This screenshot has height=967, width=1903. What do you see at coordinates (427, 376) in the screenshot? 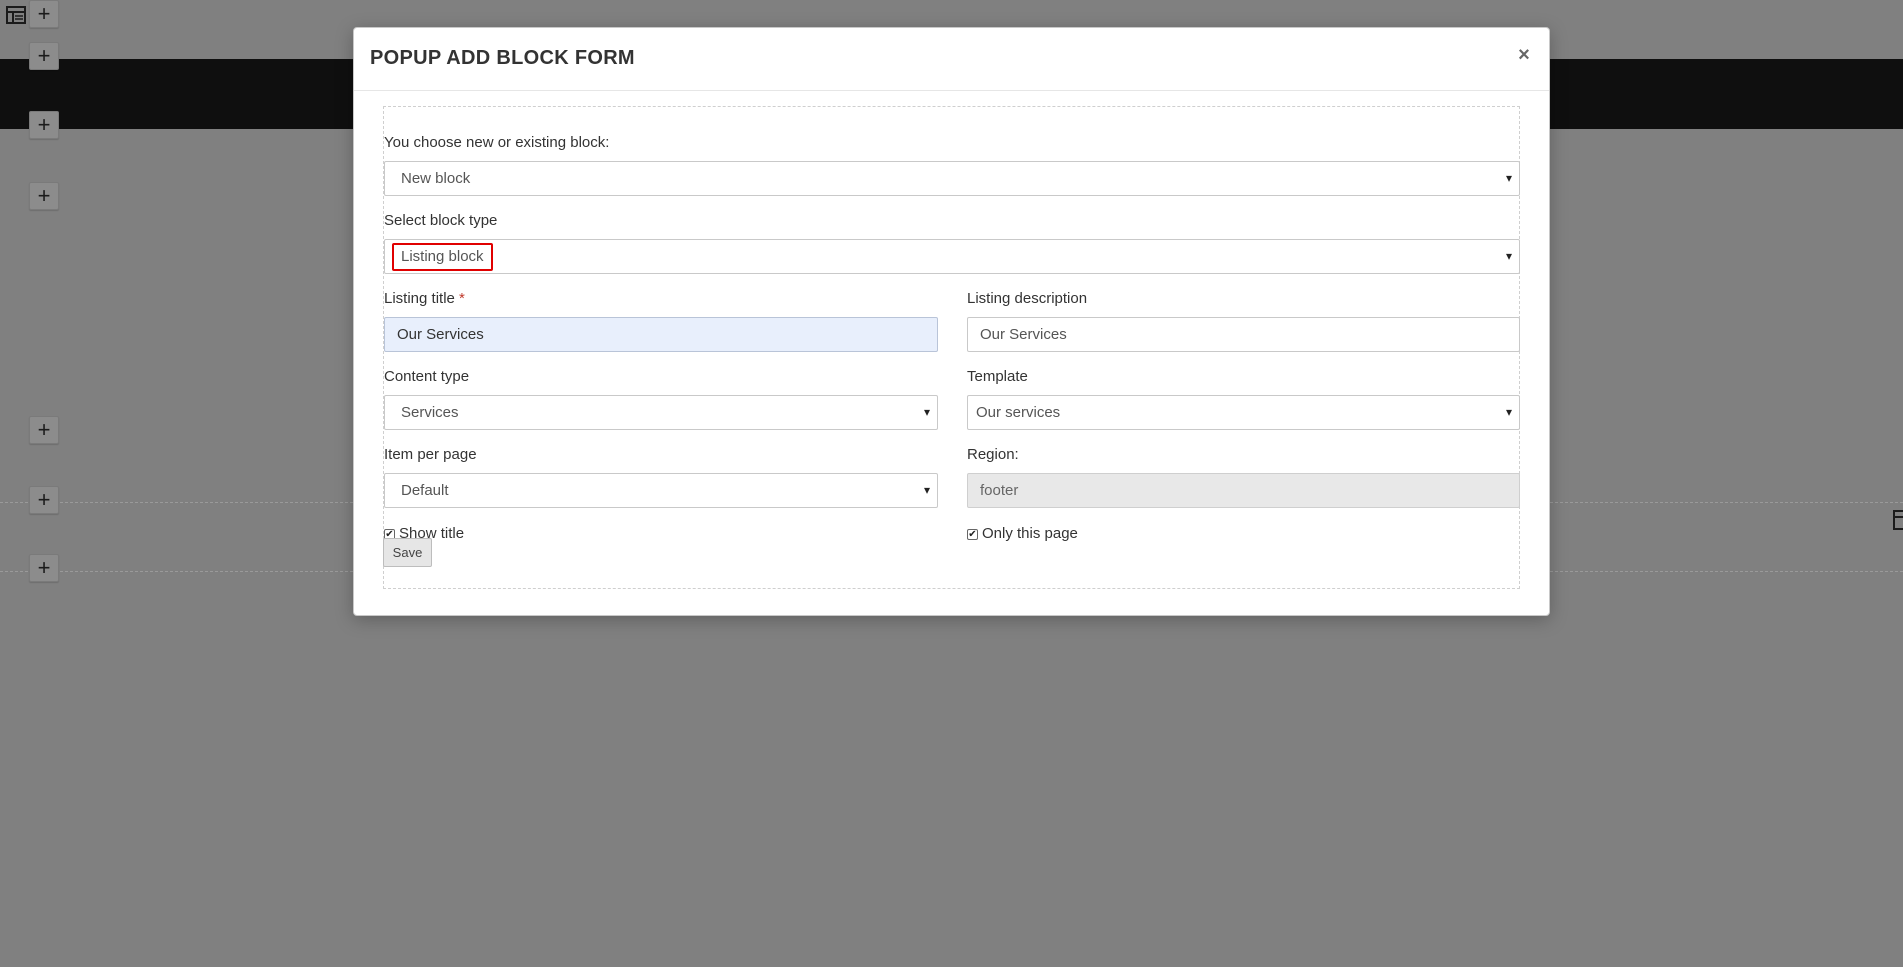
I see `content-type-label: Content type` at bounding box center [427, 376].